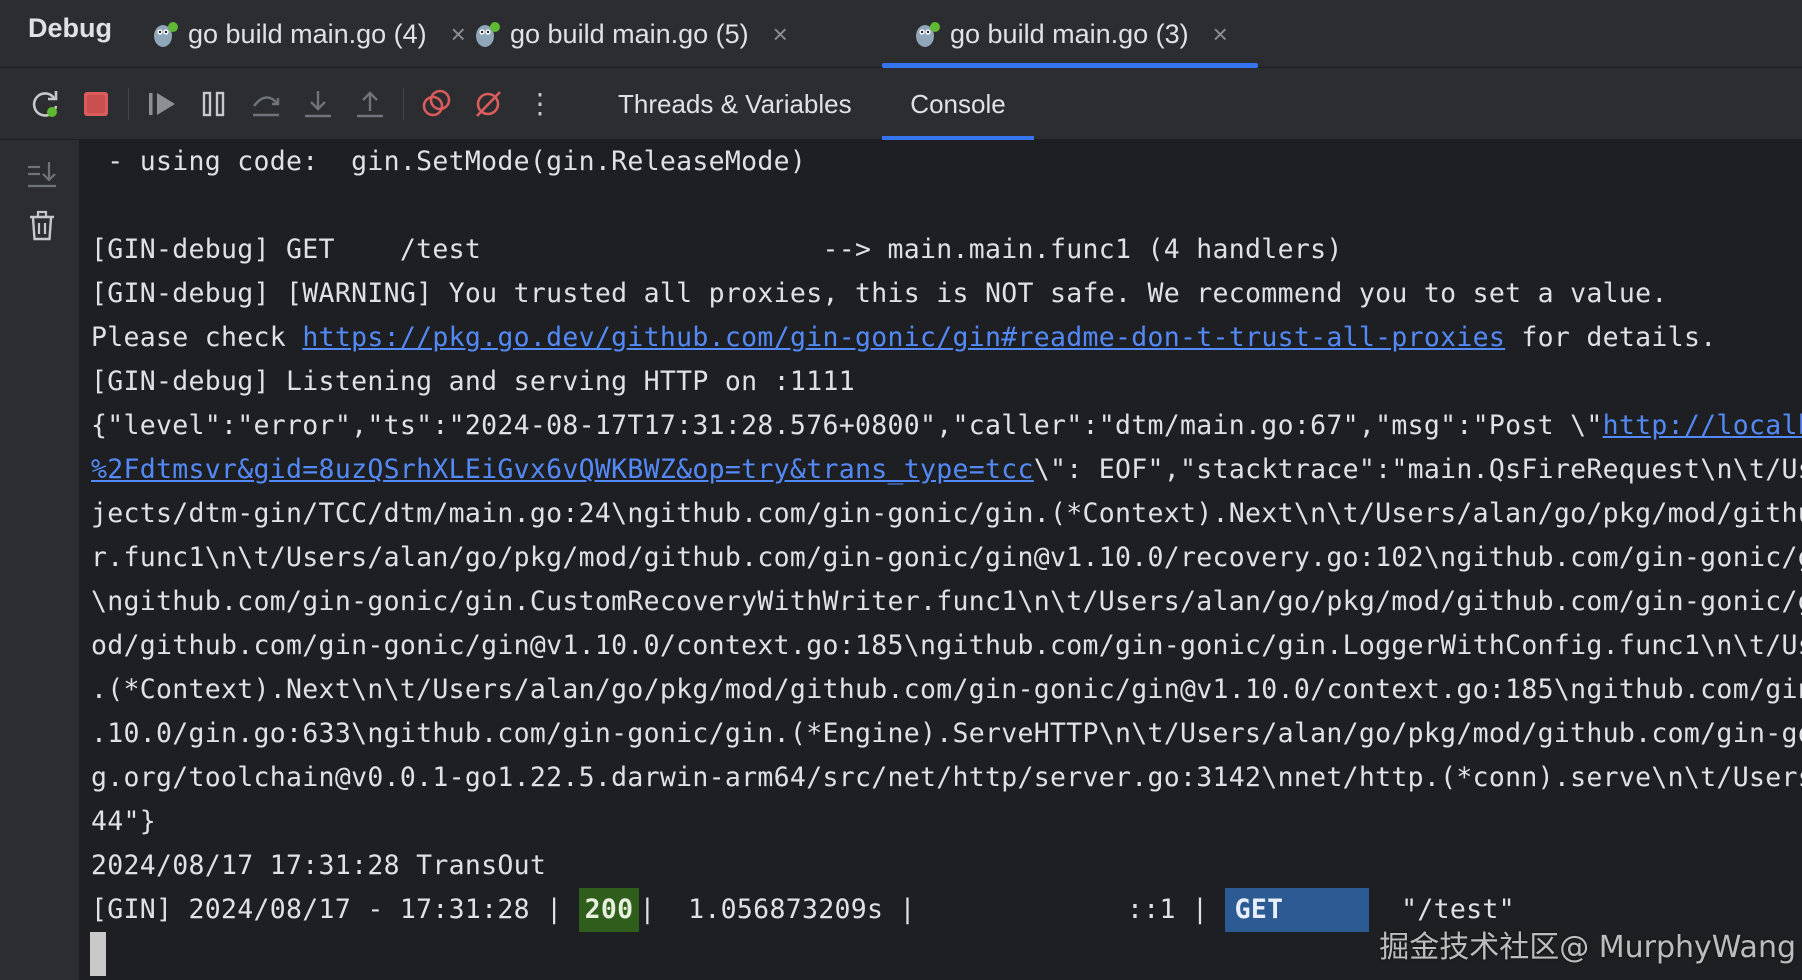  Describe the element at coordinates (214, 104) in the screenshot. I see `pause-icon` at that location.